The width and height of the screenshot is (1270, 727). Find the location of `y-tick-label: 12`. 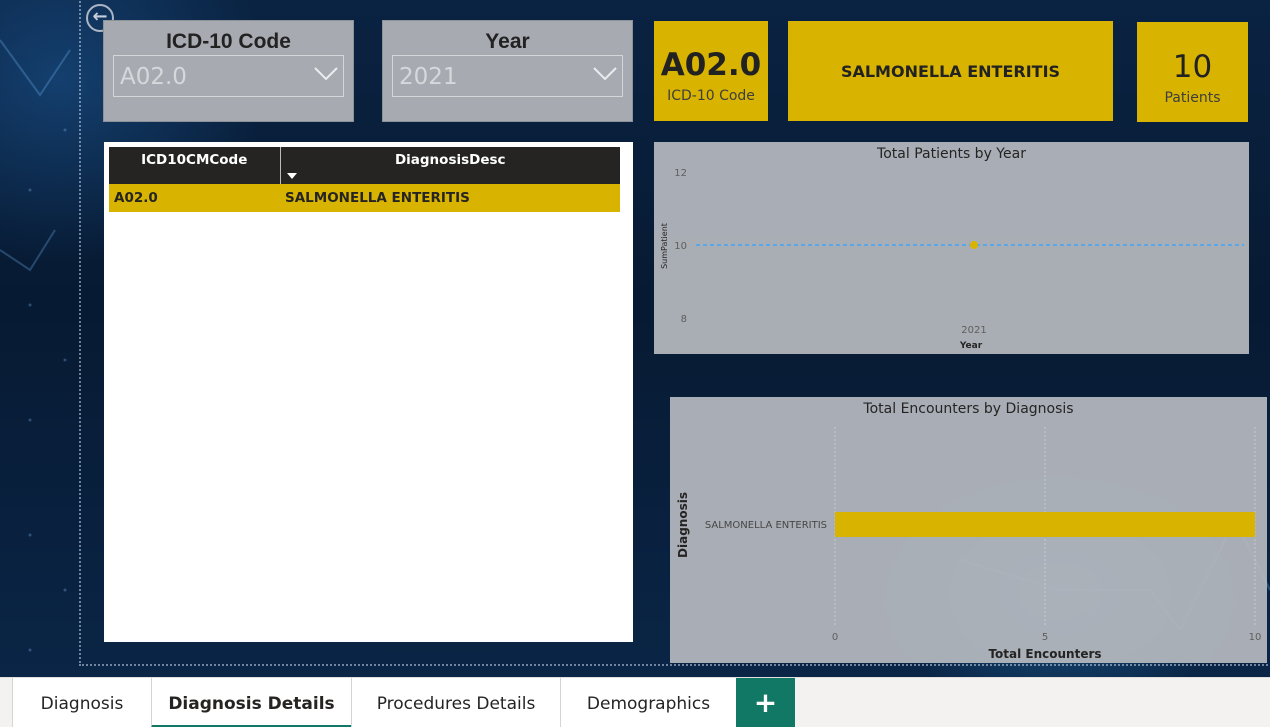

y-tick-label: 12 is located at coordinates (680, 173).